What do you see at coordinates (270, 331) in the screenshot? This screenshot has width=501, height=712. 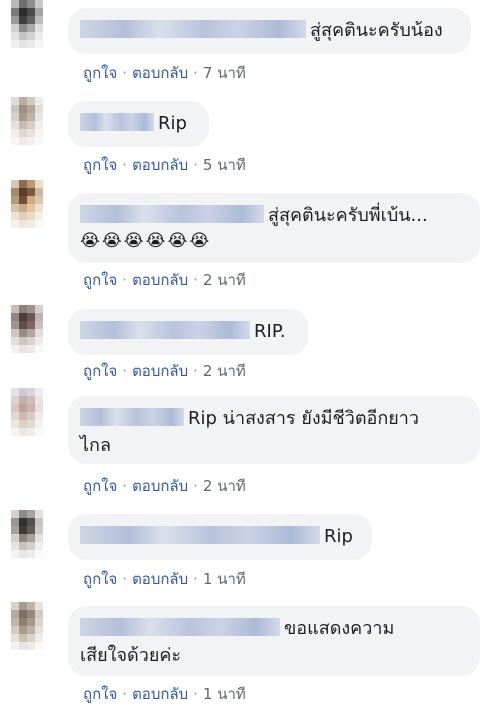 I see `comment-text: RIP.` at bounding box center [270, 331].